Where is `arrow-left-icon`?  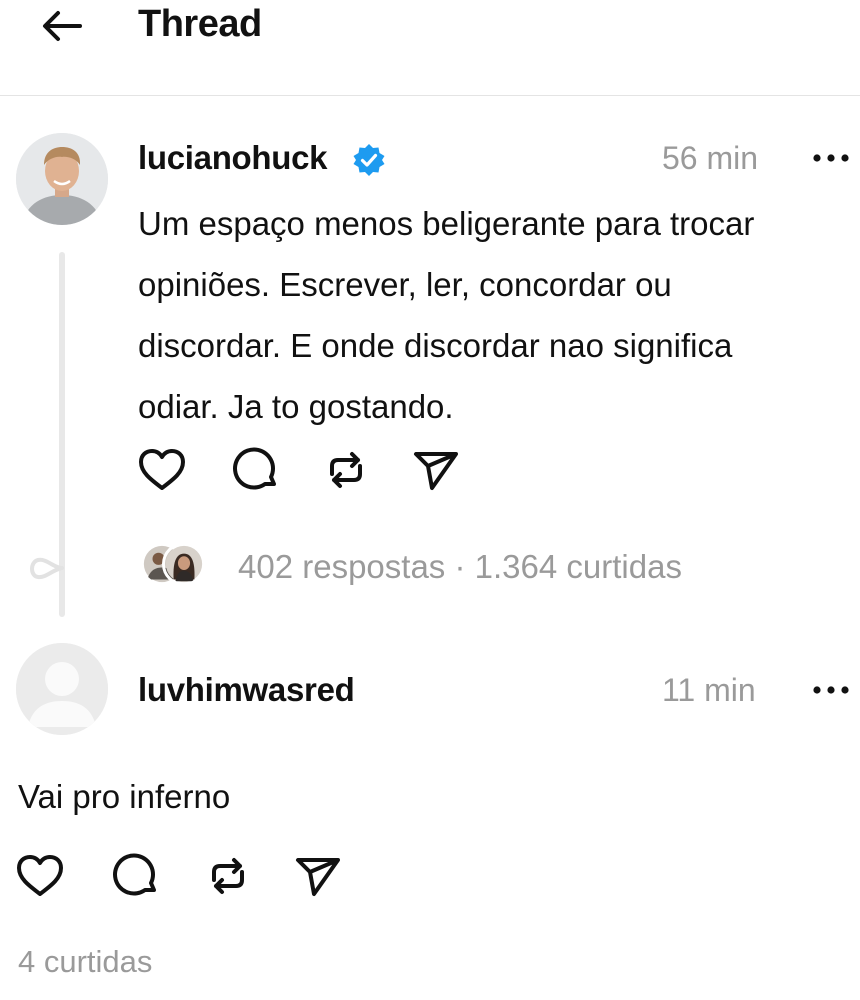 arrow-left-icon is located at coordinates (62, 26).